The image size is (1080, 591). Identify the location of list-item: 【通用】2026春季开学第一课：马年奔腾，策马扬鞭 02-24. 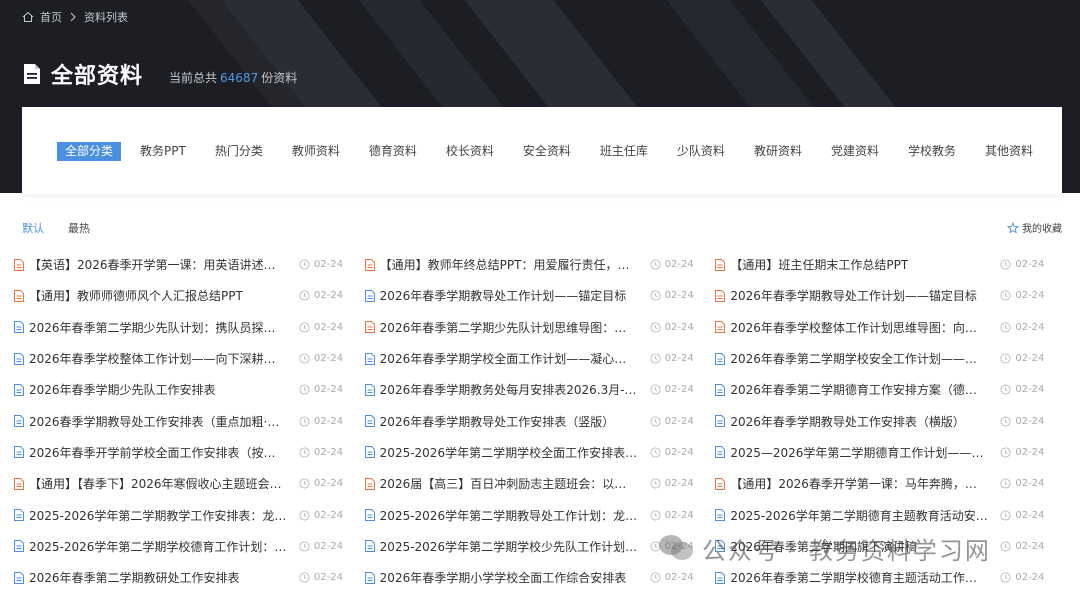
(890, 483).